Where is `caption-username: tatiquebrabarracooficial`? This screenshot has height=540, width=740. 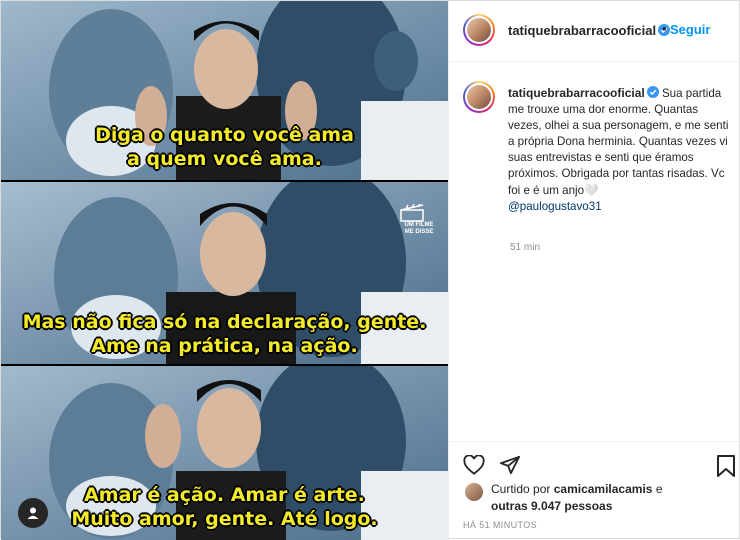 caption-username: tatiquebrabarracooficial is located at coordinates (576, 93).